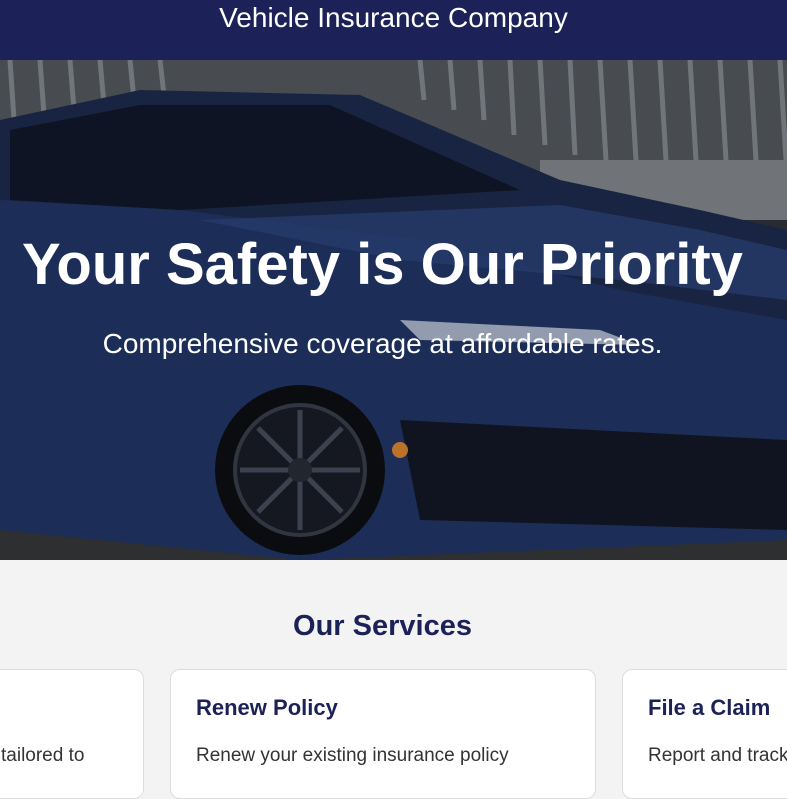  I want to click on service-card-description: Renew your existing insurance policy, so click(352, 755).